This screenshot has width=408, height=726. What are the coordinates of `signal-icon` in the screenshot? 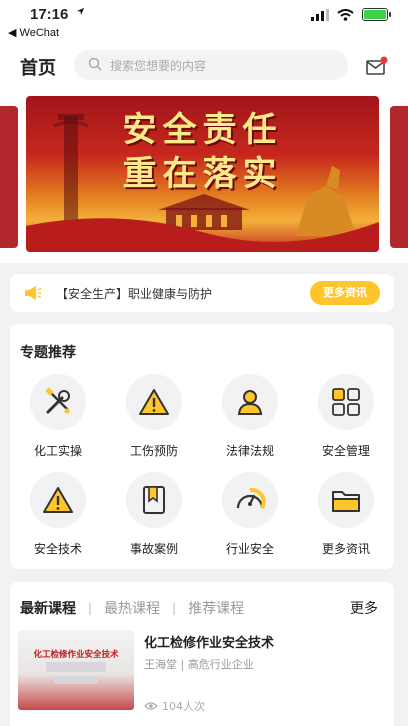 It's located at (320, 14).